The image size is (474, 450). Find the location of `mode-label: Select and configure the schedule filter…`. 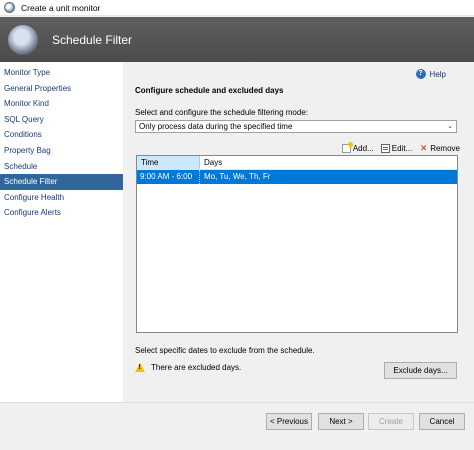

mode-label: Select and configure the schedule filter… is located at coordinates (221, 112).